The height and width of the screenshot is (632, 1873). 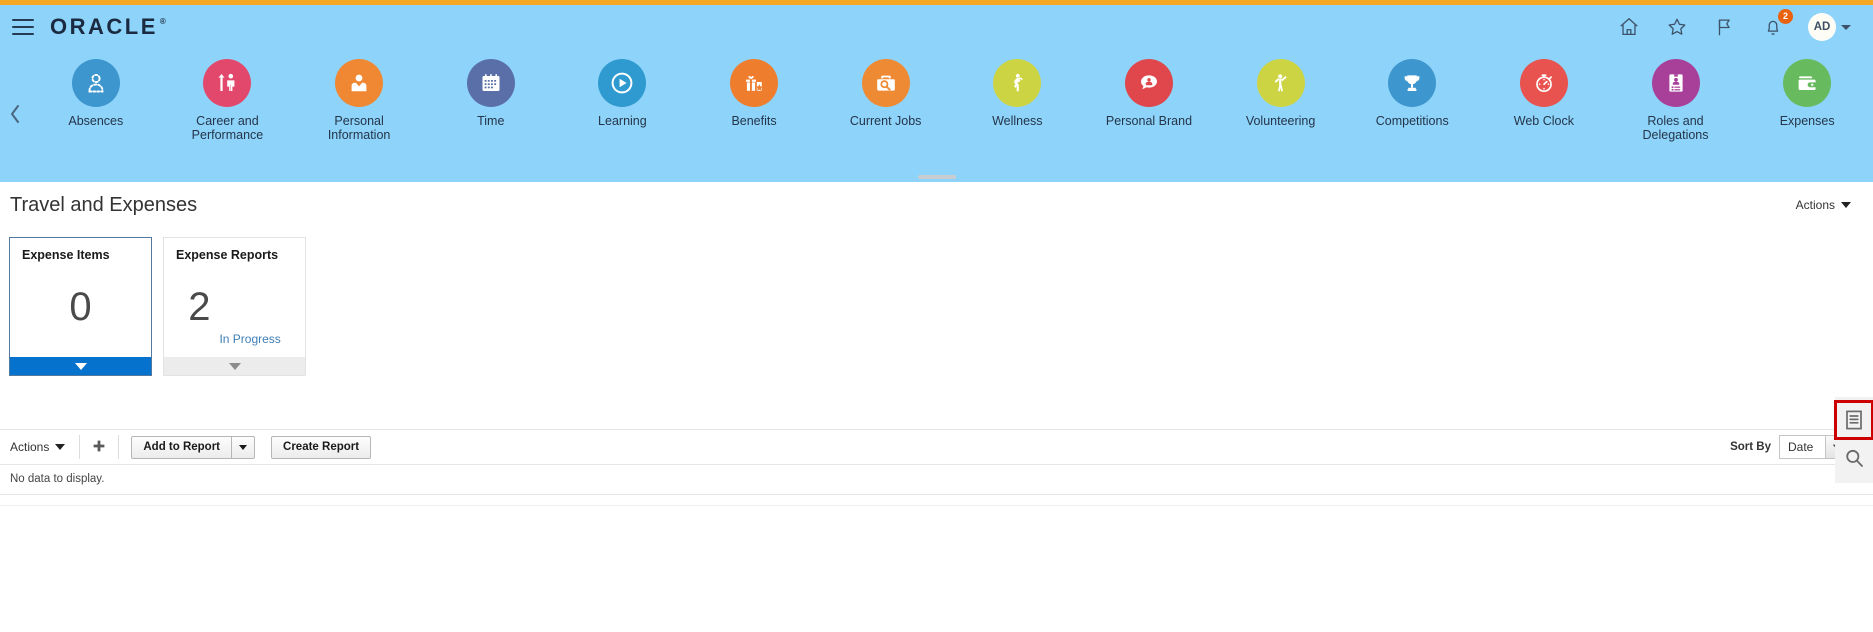 What do you see at coordinates (491, 121) in the screenshot?
I see `nav-label: Time` at bounding box center [491, 121].